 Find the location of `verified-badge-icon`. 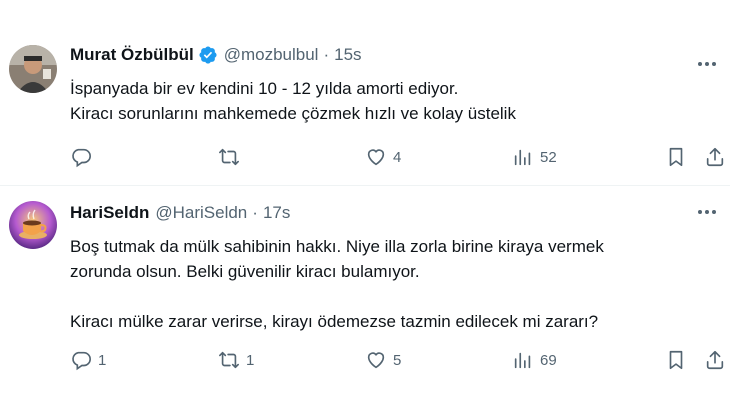

verified-badge-icon is located at coordinates (208, 55).